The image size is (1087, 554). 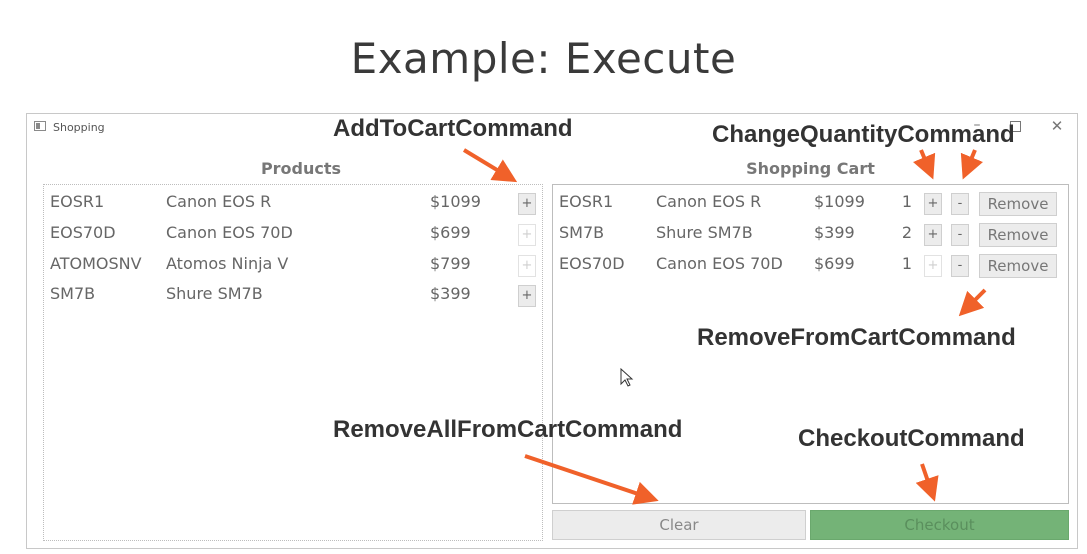 I want to click on cart-item-code: SM7B, so click(x=582, y=232).